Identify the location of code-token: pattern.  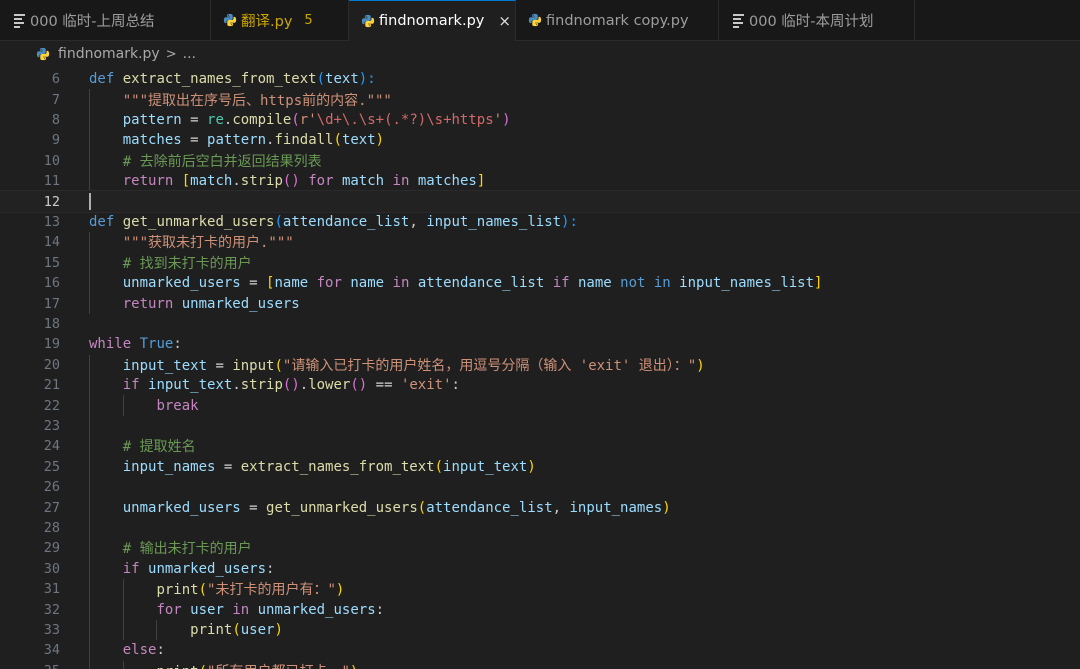
(152, 119).